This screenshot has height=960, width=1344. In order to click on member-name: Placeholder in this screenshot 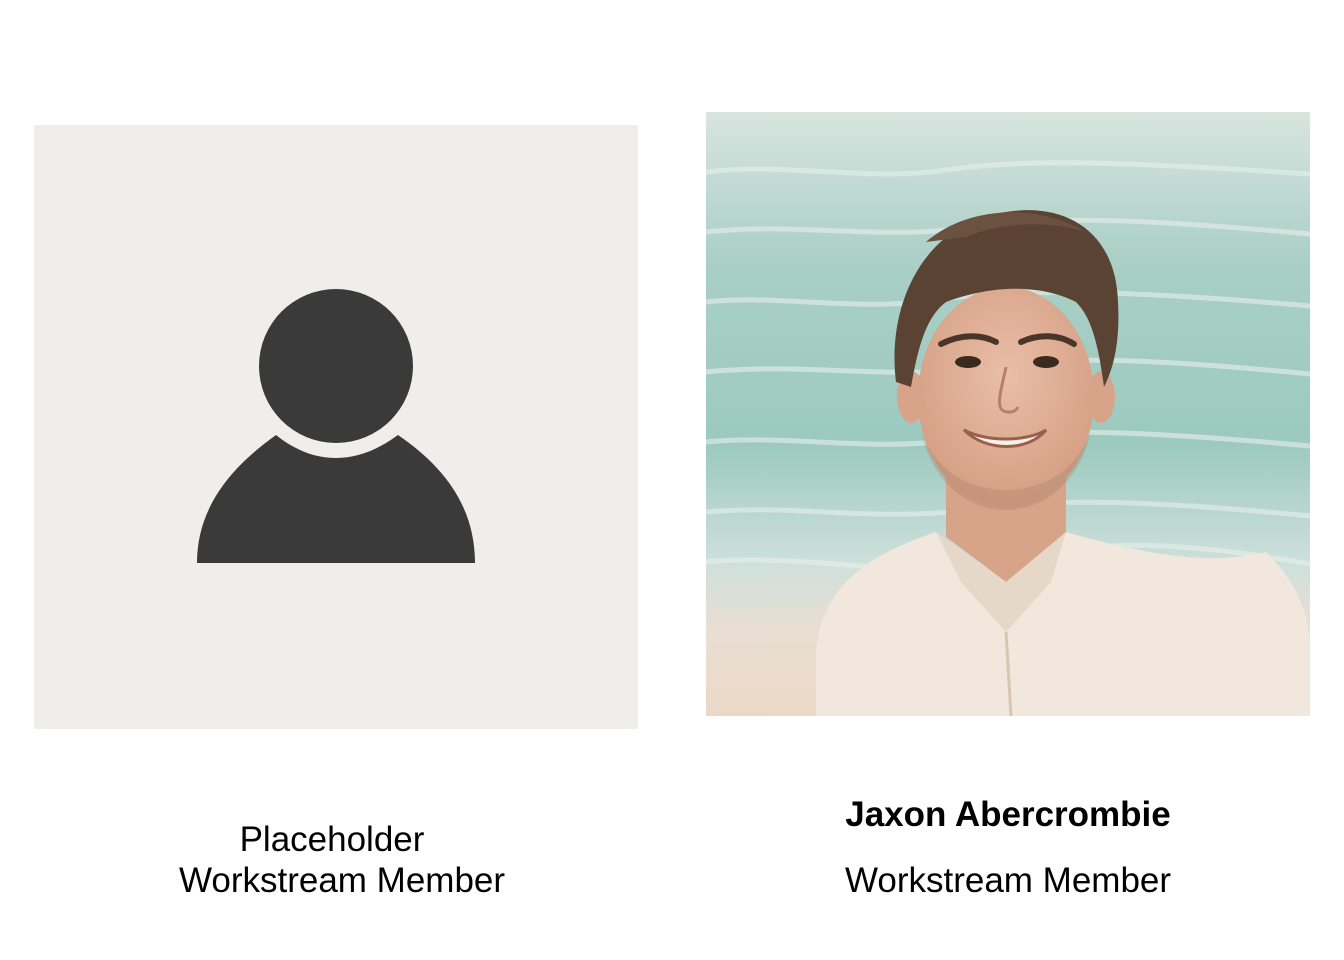, I will do `click(332, 839)`.